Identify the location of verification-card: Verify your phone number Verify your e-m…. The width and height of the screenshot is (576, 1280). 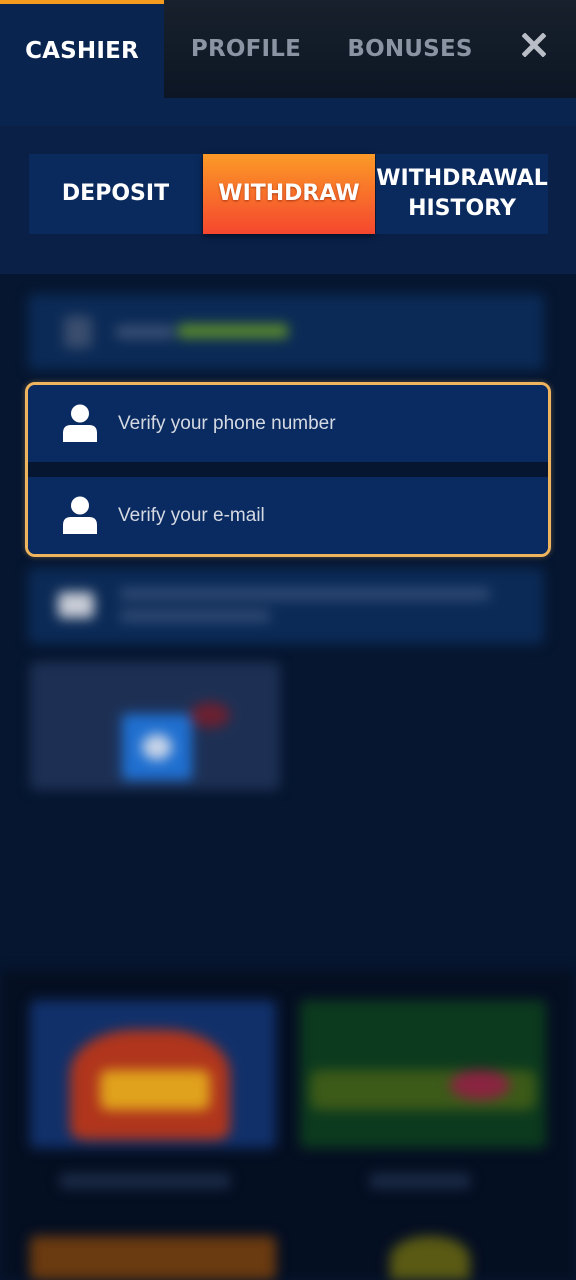
(288, 469).